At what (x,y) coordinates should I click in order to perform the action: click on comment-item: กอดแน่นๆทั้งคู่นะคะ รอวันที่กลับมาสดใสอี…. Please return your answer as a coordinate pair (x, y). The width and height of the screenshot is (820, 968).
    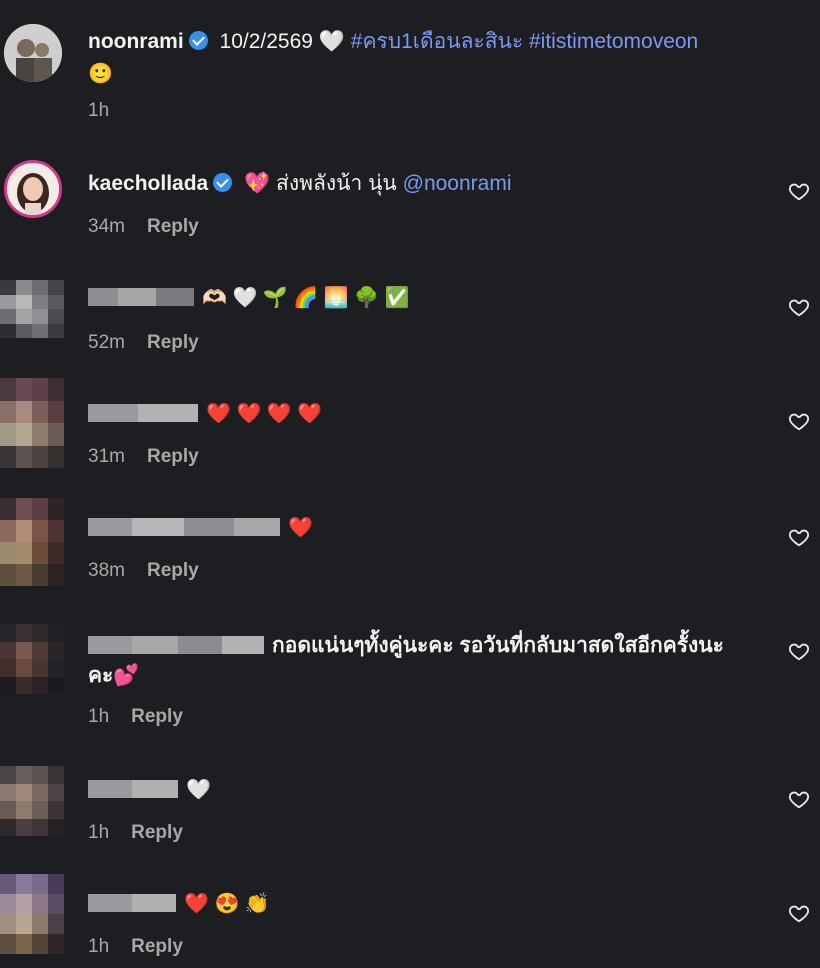
    Looking at the image, I should click on (410, 669).